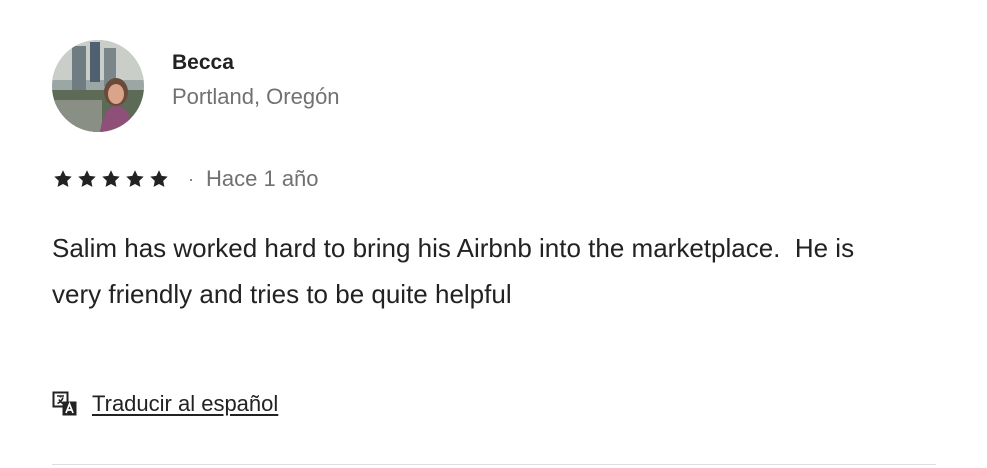 This screenshot has height=468, width=987. I want to click on review-time: Hace 1 año, so click(262, 178).